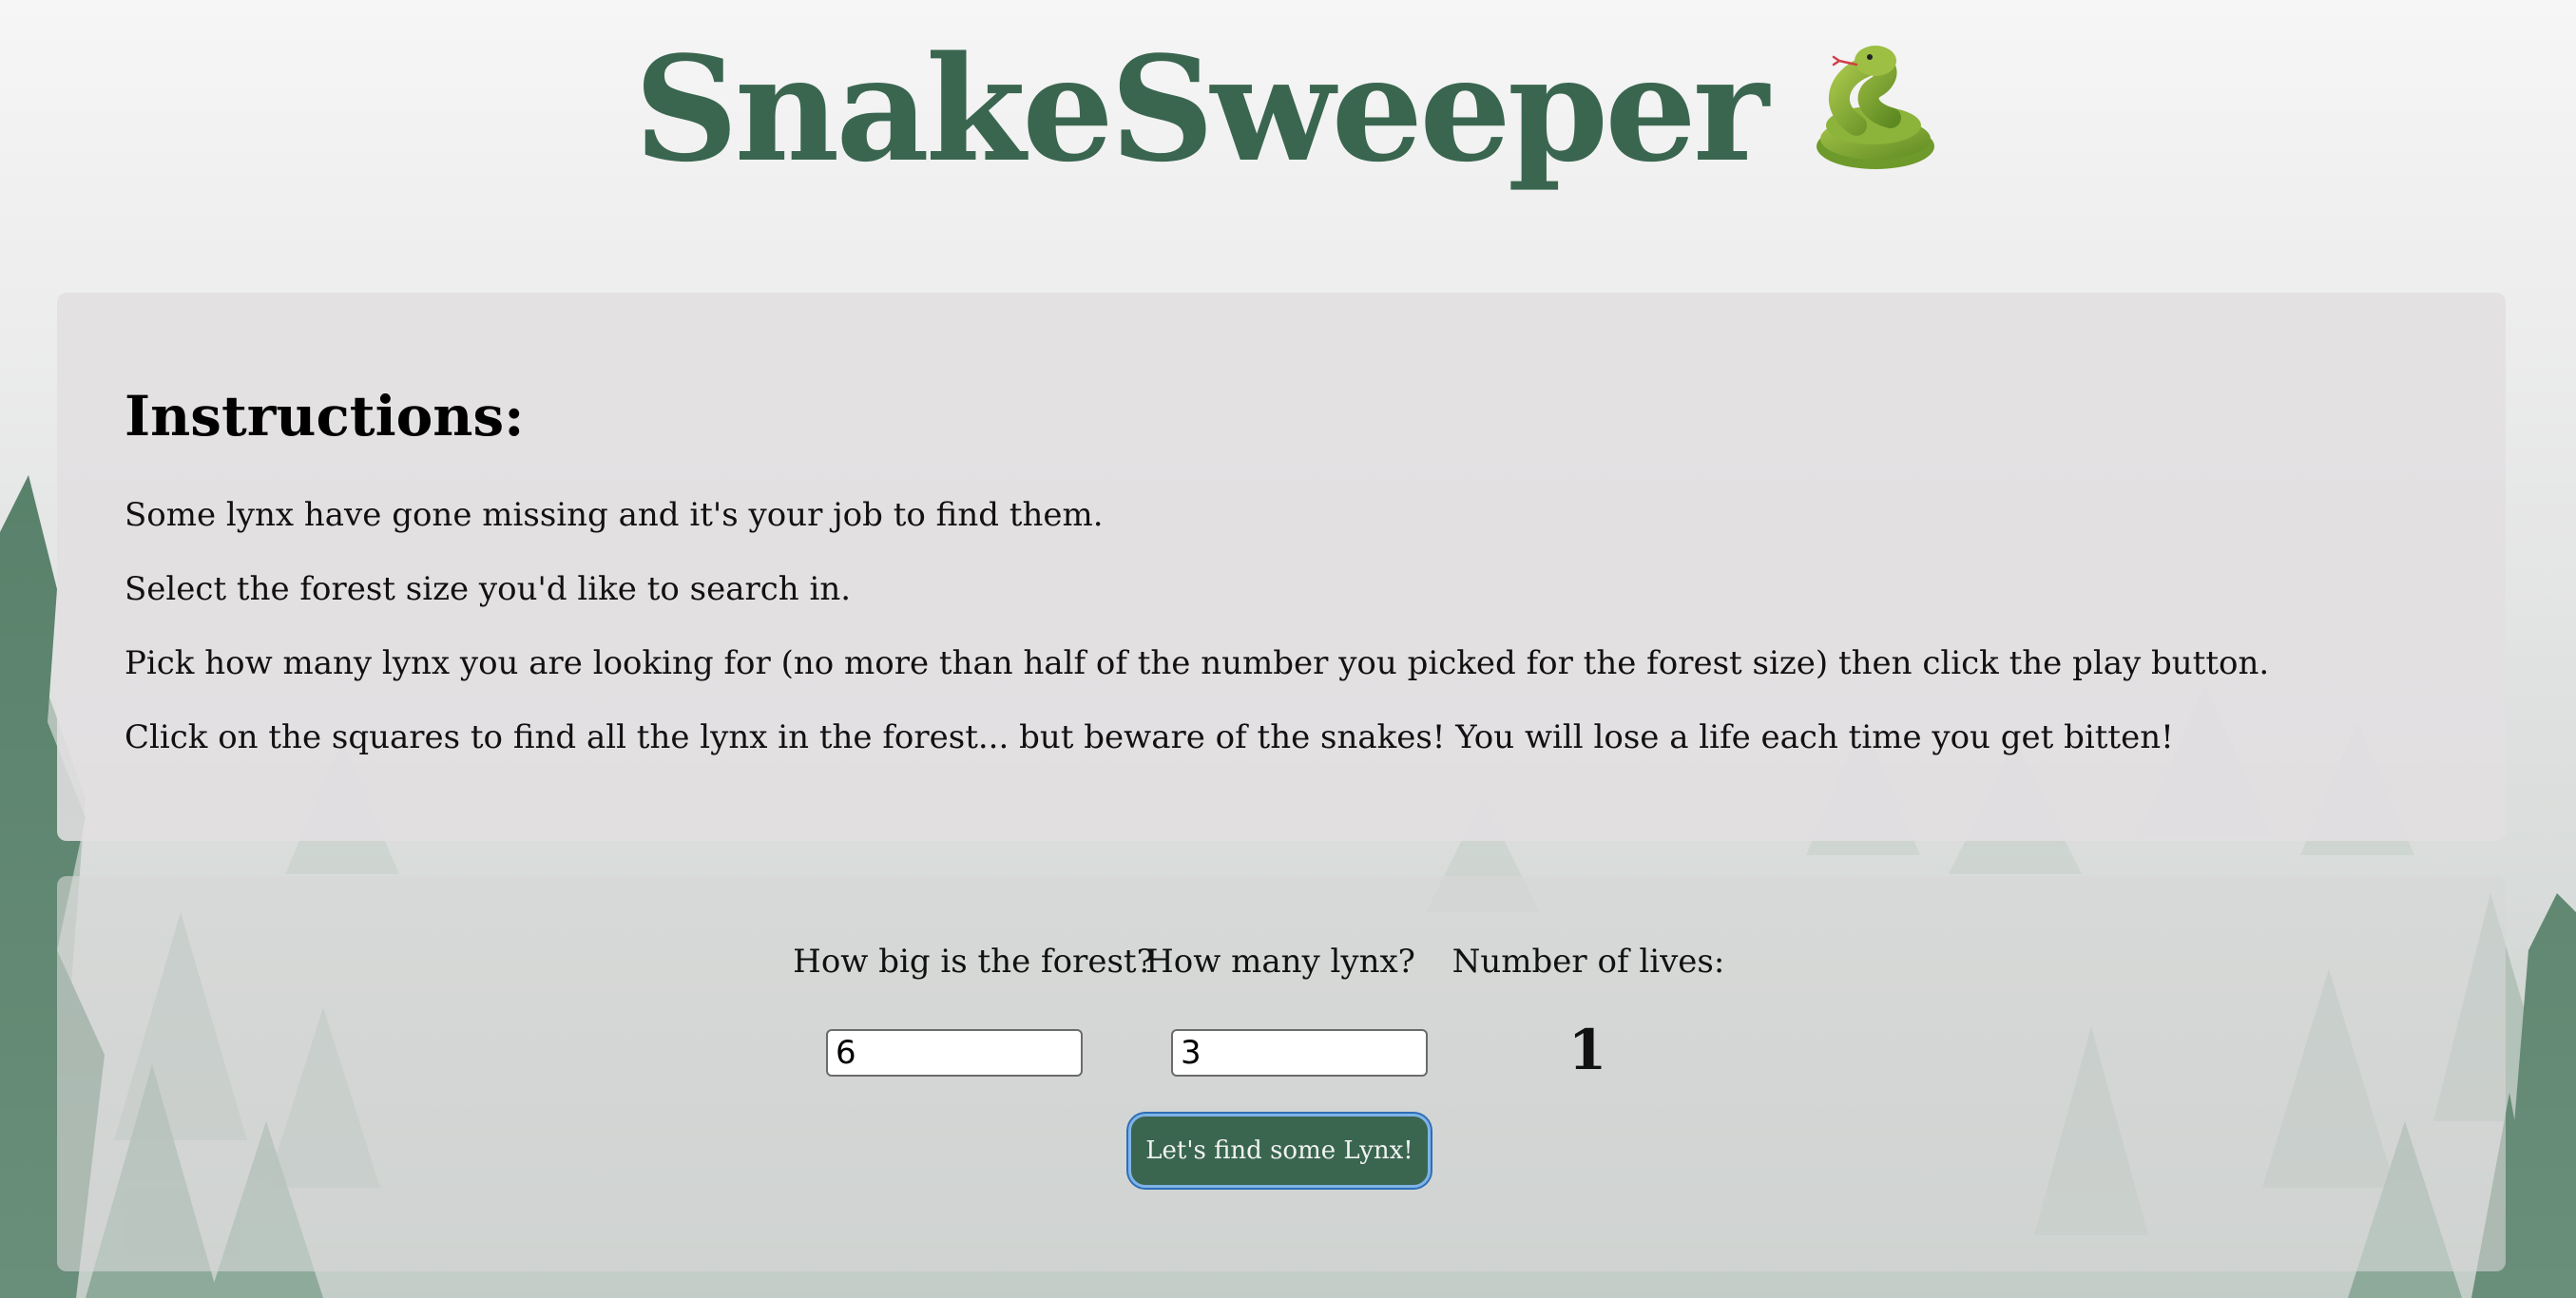 This screenshot has height=1298, width=2576. What do you see at coordinates (974, 962) in the screenshot?
I see `forest-size-label: How big is the forest?` at bounding box center [974, 962].